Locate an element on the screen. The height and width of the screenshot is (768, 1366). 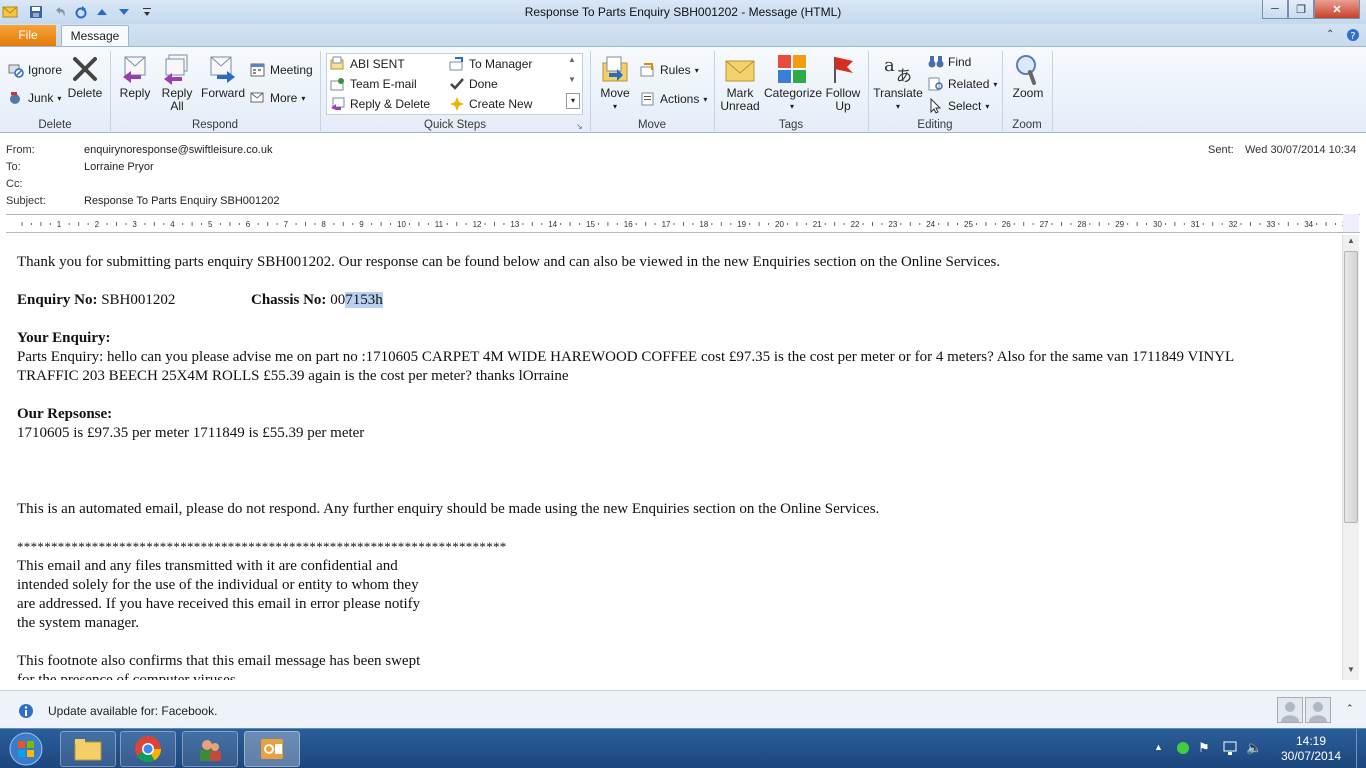
subject-label: Subject: is located at coordinates (26, 201).